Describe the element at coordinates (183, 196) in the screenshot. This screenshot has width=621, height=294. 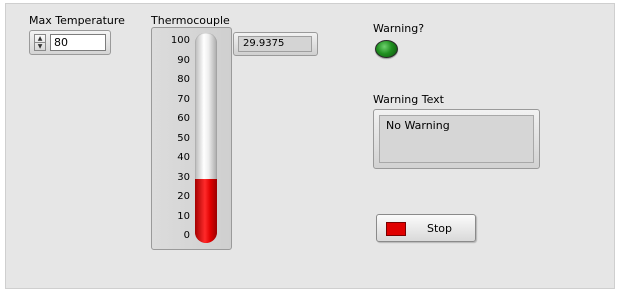
I see `scale-tick-label: 20` at that location.